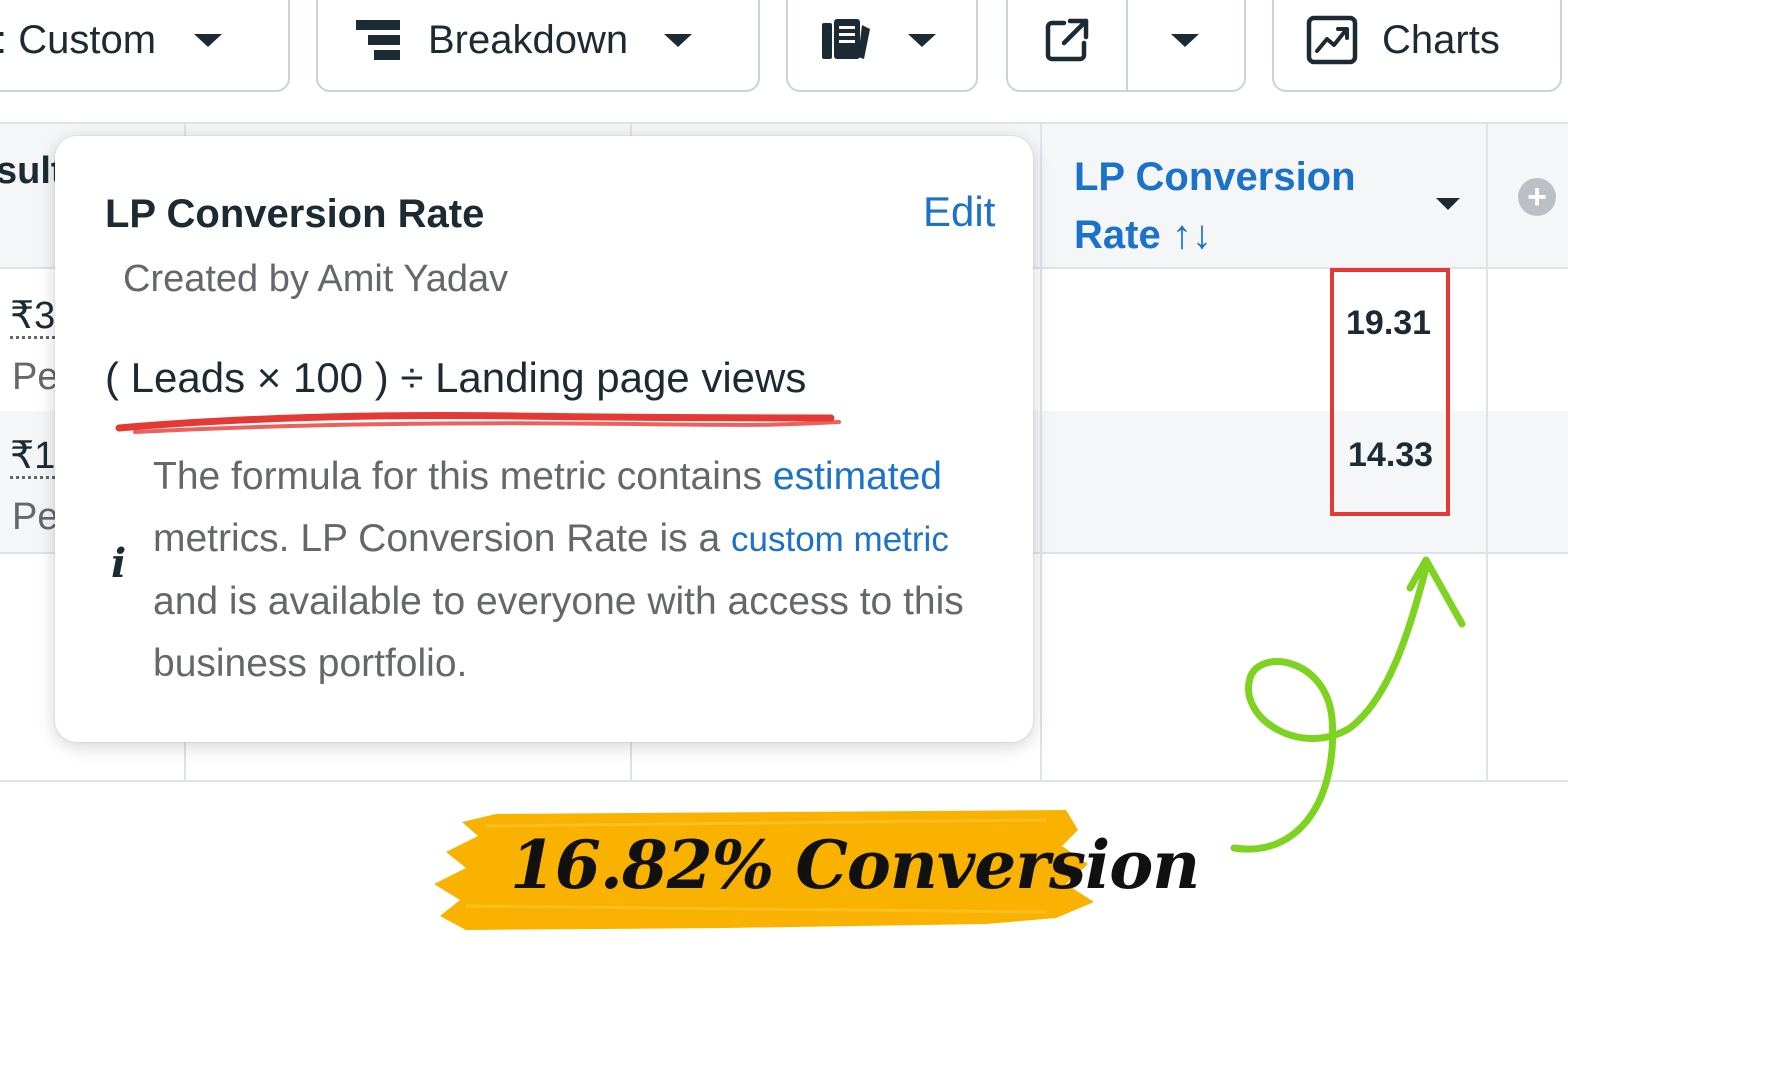 The image size is (1780, 1080). Describe the element at coordinates (959, 212) in the screenshot. I see `edit-link: Edit` at that location.